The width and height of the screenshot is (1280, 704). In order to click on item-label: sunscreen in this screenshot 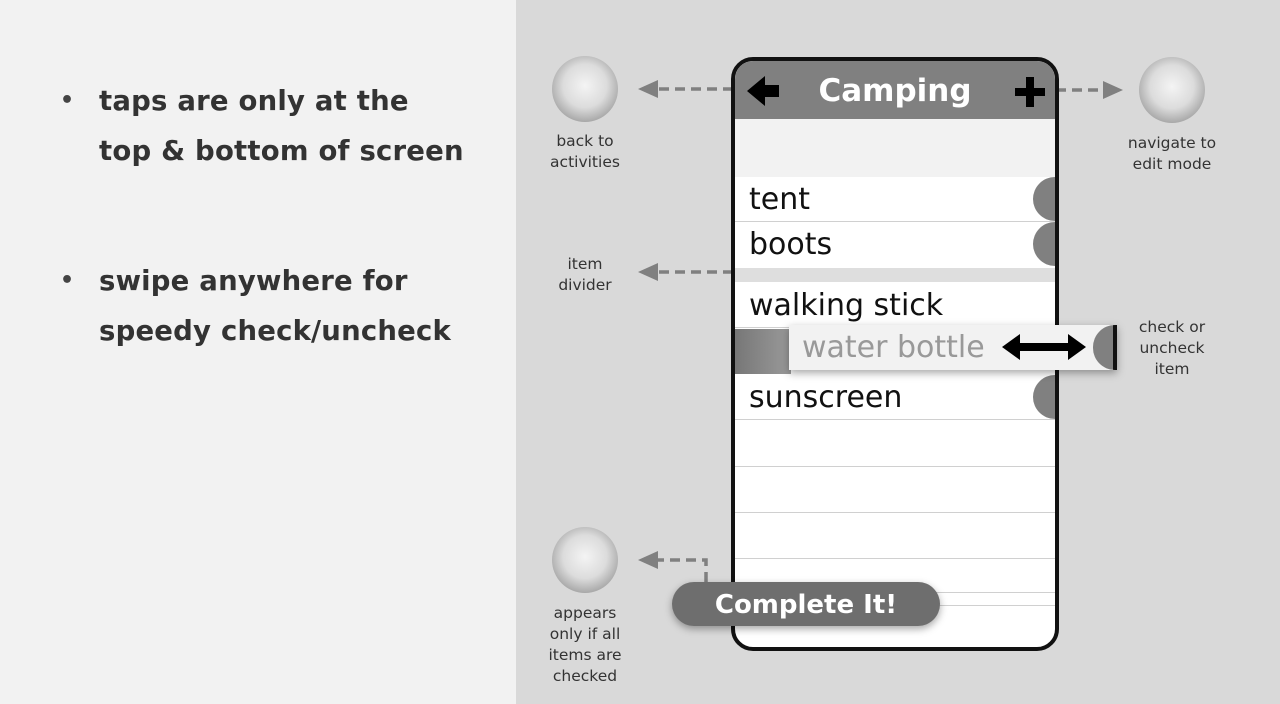, I will do `click(826, 397)`.